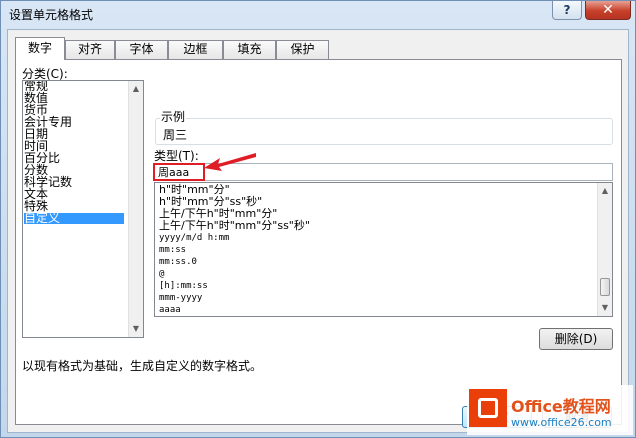 Image resolution: width=636 pixels, height=438 pixels. I want to click on format-item: 上午/下午h"时"mm"分"ss"秒", so click(234, 225).